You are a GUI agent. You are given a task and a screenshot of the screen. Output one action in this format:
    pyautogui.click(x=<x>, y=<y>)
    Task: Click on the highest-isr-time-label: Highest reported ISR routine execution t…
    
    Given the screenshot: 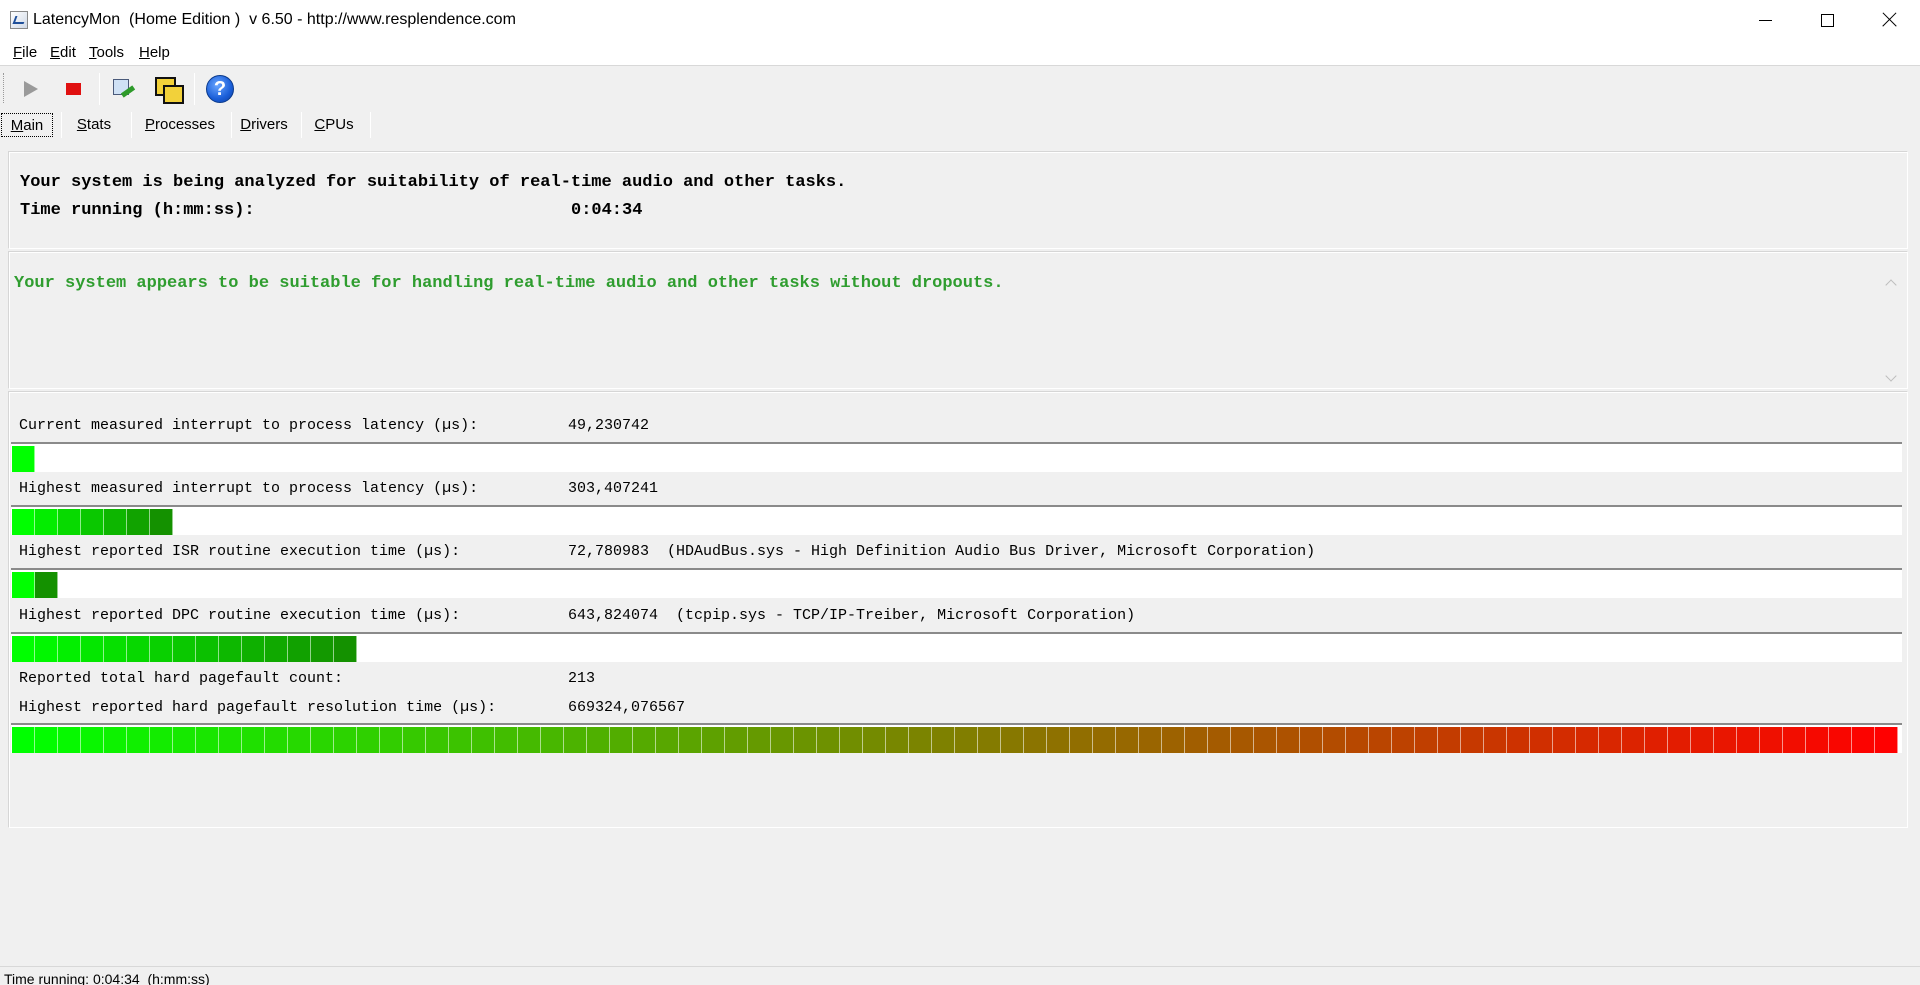 What is the action you would take?
    pyautogui.click(x=240, y=551)
    